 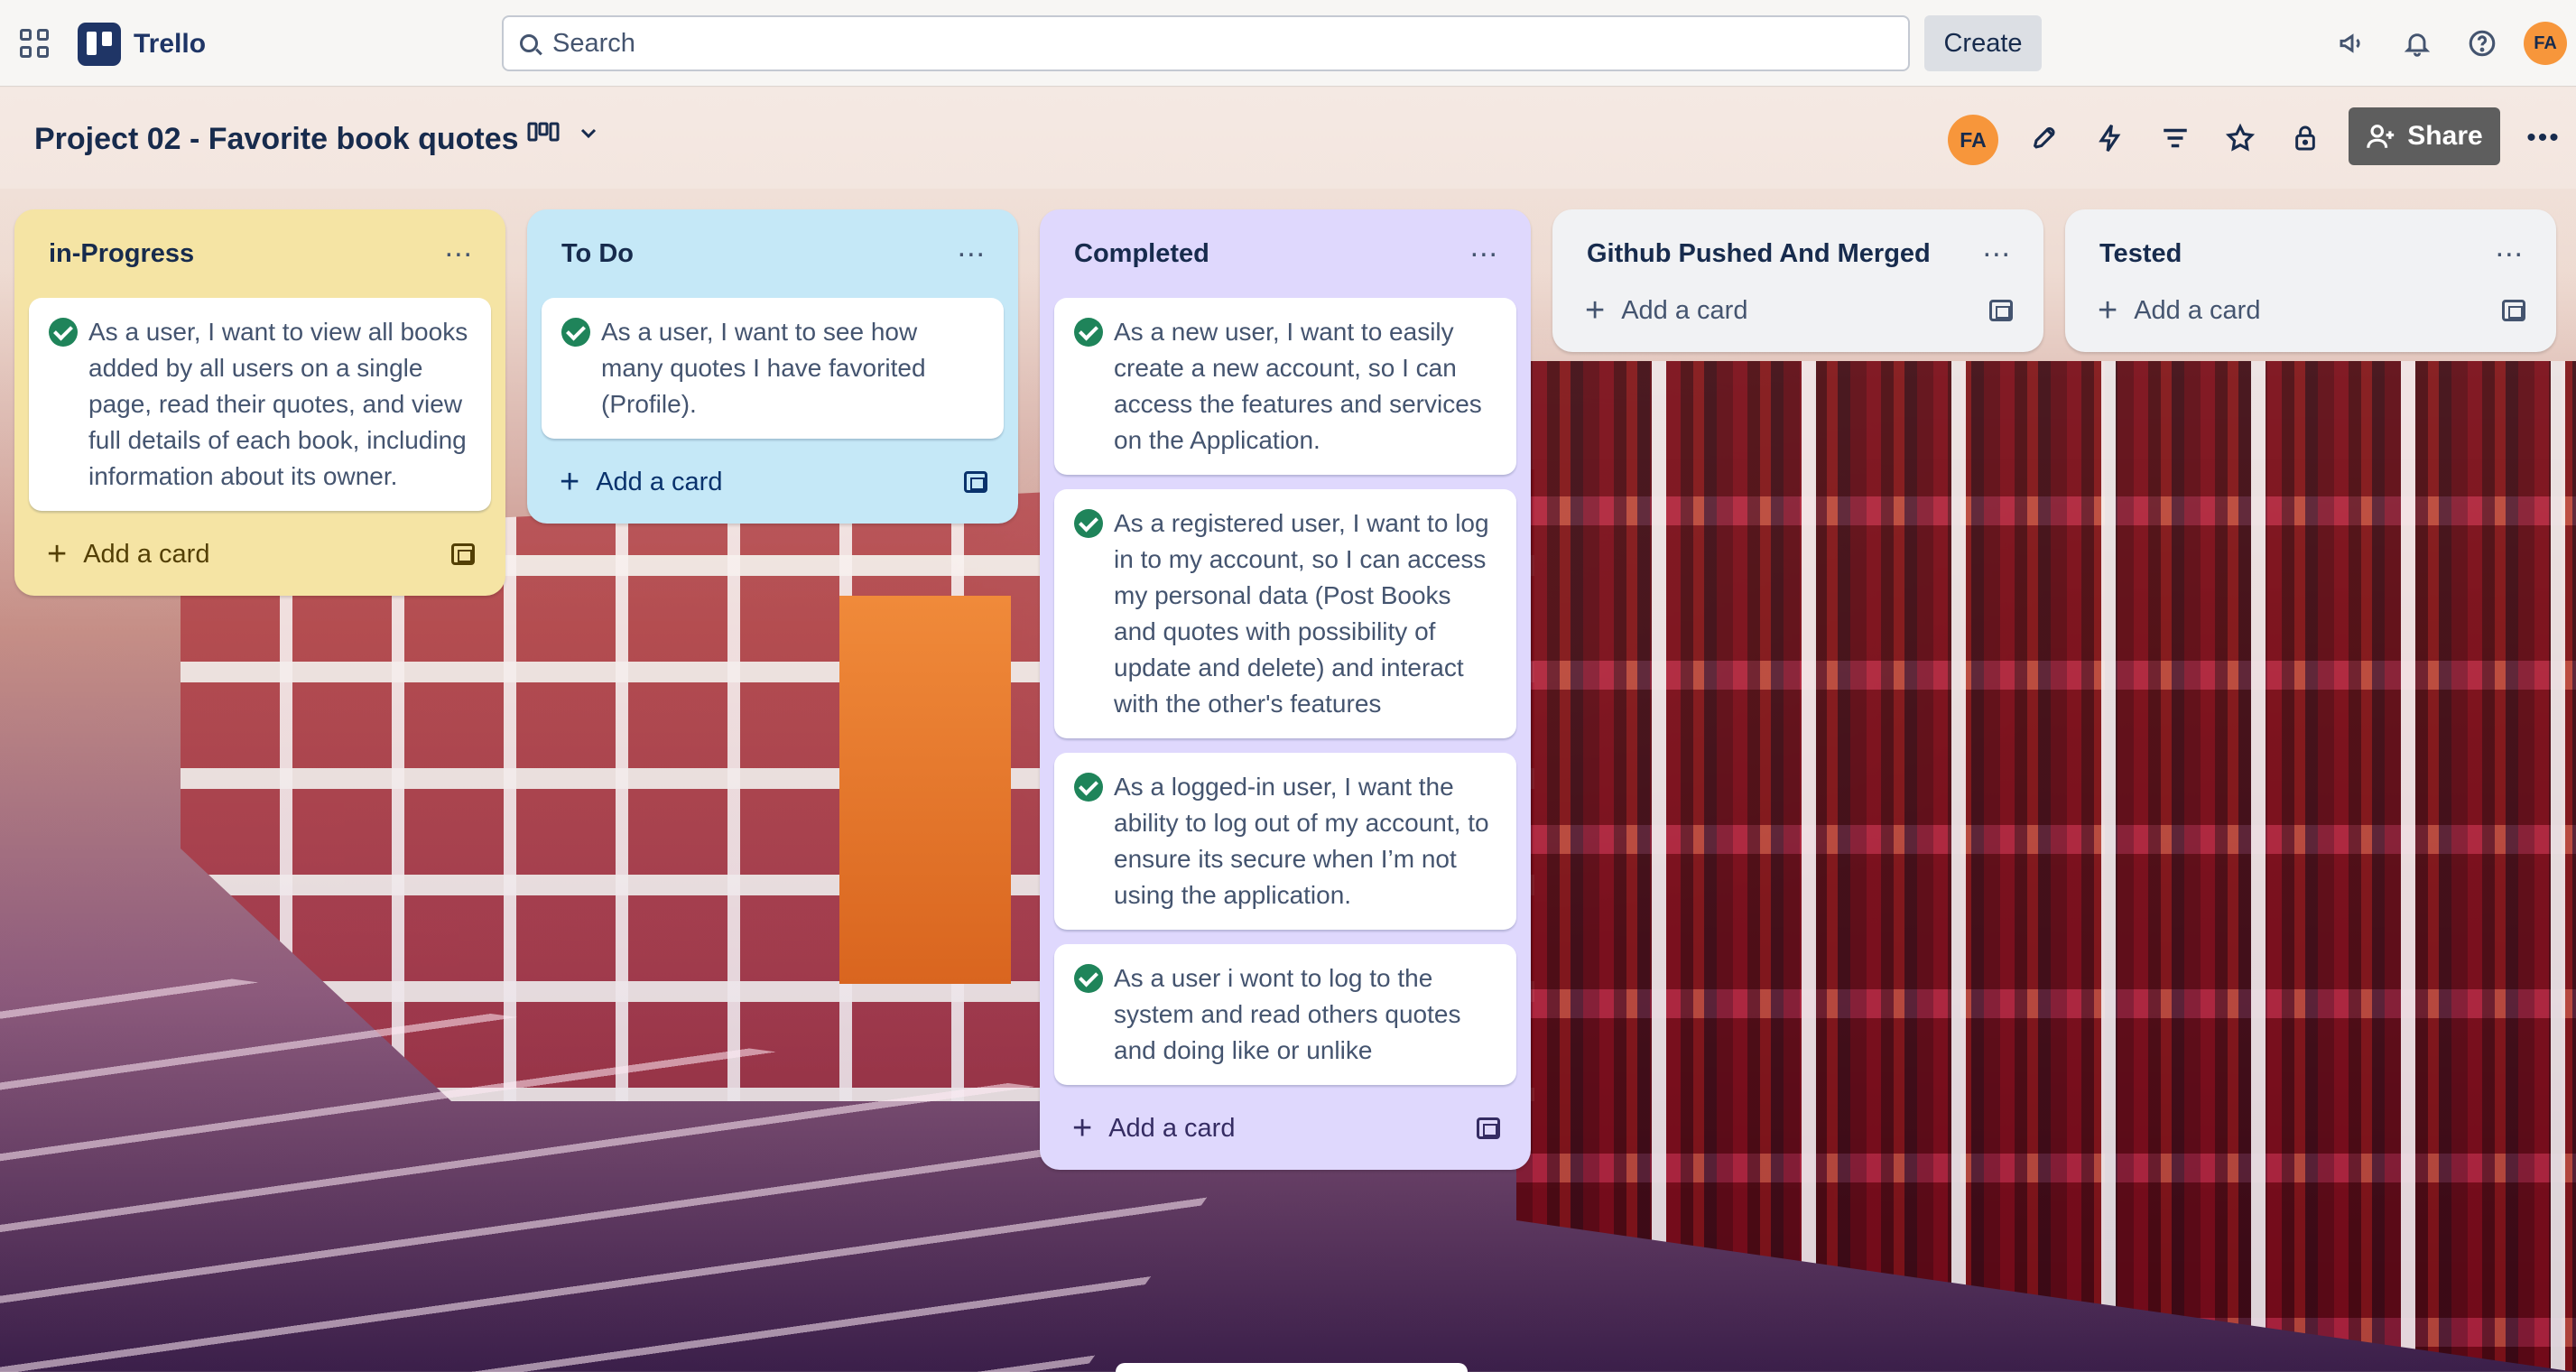 What do you see at coordinates (99, 45) in the screenshot?
I see `trello-logo-icon` at bounding box center [99, 45].